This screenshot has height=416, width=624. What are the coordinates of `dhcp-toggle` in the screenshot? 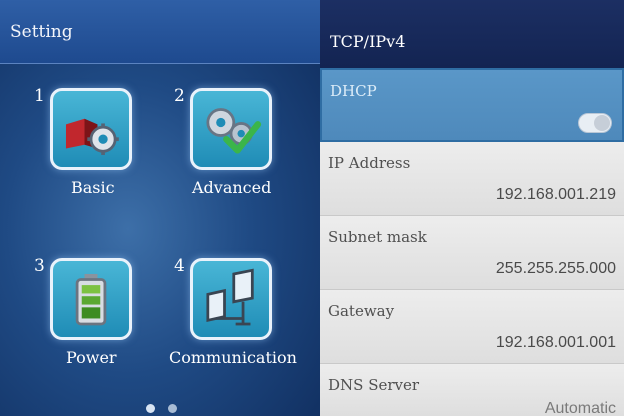 It's located at (595, 123).